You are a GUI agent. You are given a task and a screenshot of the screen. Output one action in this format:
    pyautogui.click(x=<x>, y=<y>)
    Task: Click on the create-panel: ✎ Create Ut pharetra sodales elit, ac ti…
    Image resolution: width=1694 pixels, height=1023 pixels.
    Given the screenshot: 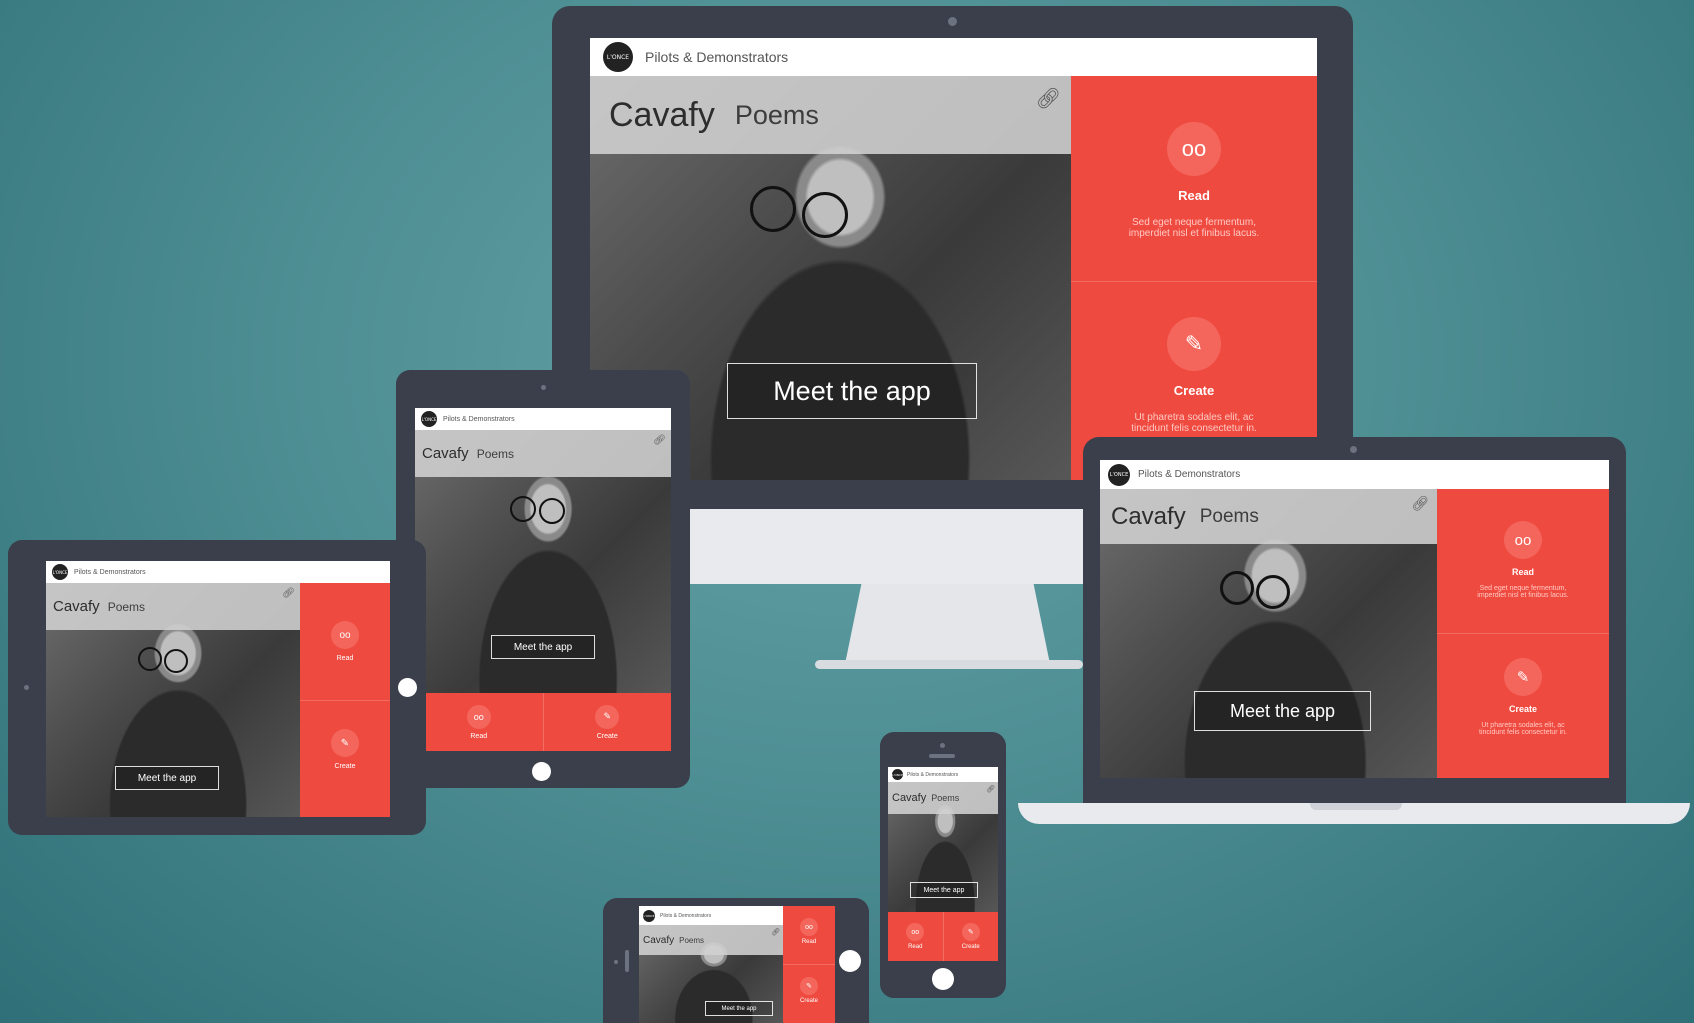 What is the action you would take?
    pyautogui.click(x=1523, y=705)
    